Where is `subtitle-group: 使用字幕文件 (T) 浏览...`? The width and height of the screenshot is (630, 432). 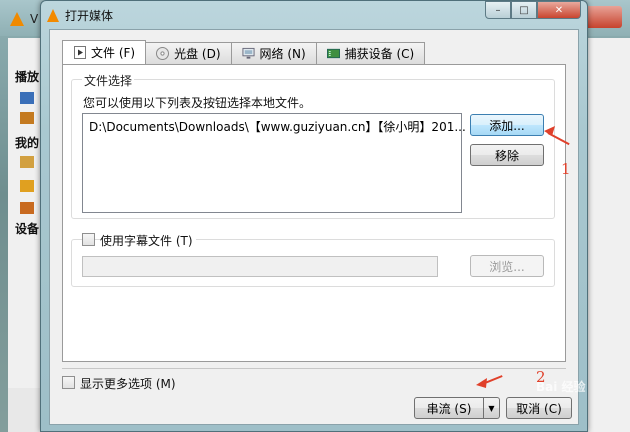 subtitle-group: 使用字幕文件 (T) 浏览... is located at coordinates (313, 259).